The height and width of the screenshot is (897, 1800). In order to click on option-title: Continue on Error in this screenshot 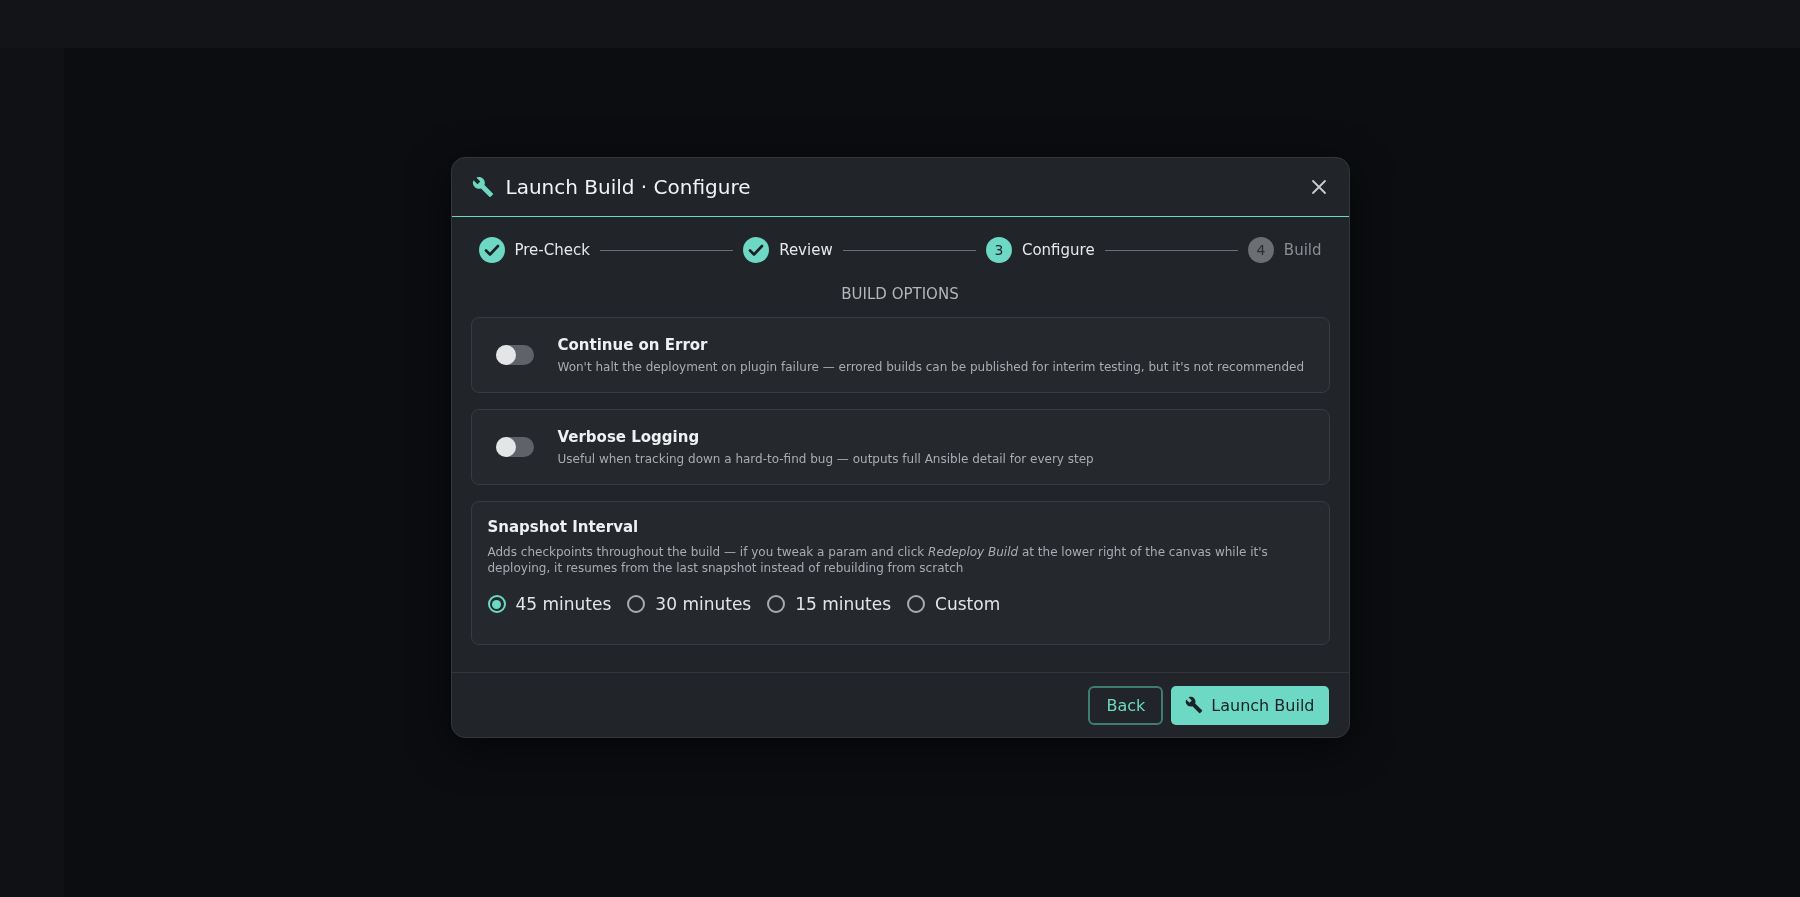, I will do `click(633, 344)`.